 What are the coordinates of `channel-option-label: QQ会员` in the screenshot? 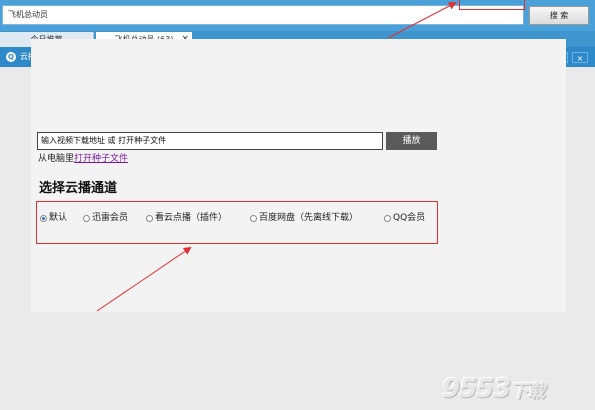 It's located at (409, 218).